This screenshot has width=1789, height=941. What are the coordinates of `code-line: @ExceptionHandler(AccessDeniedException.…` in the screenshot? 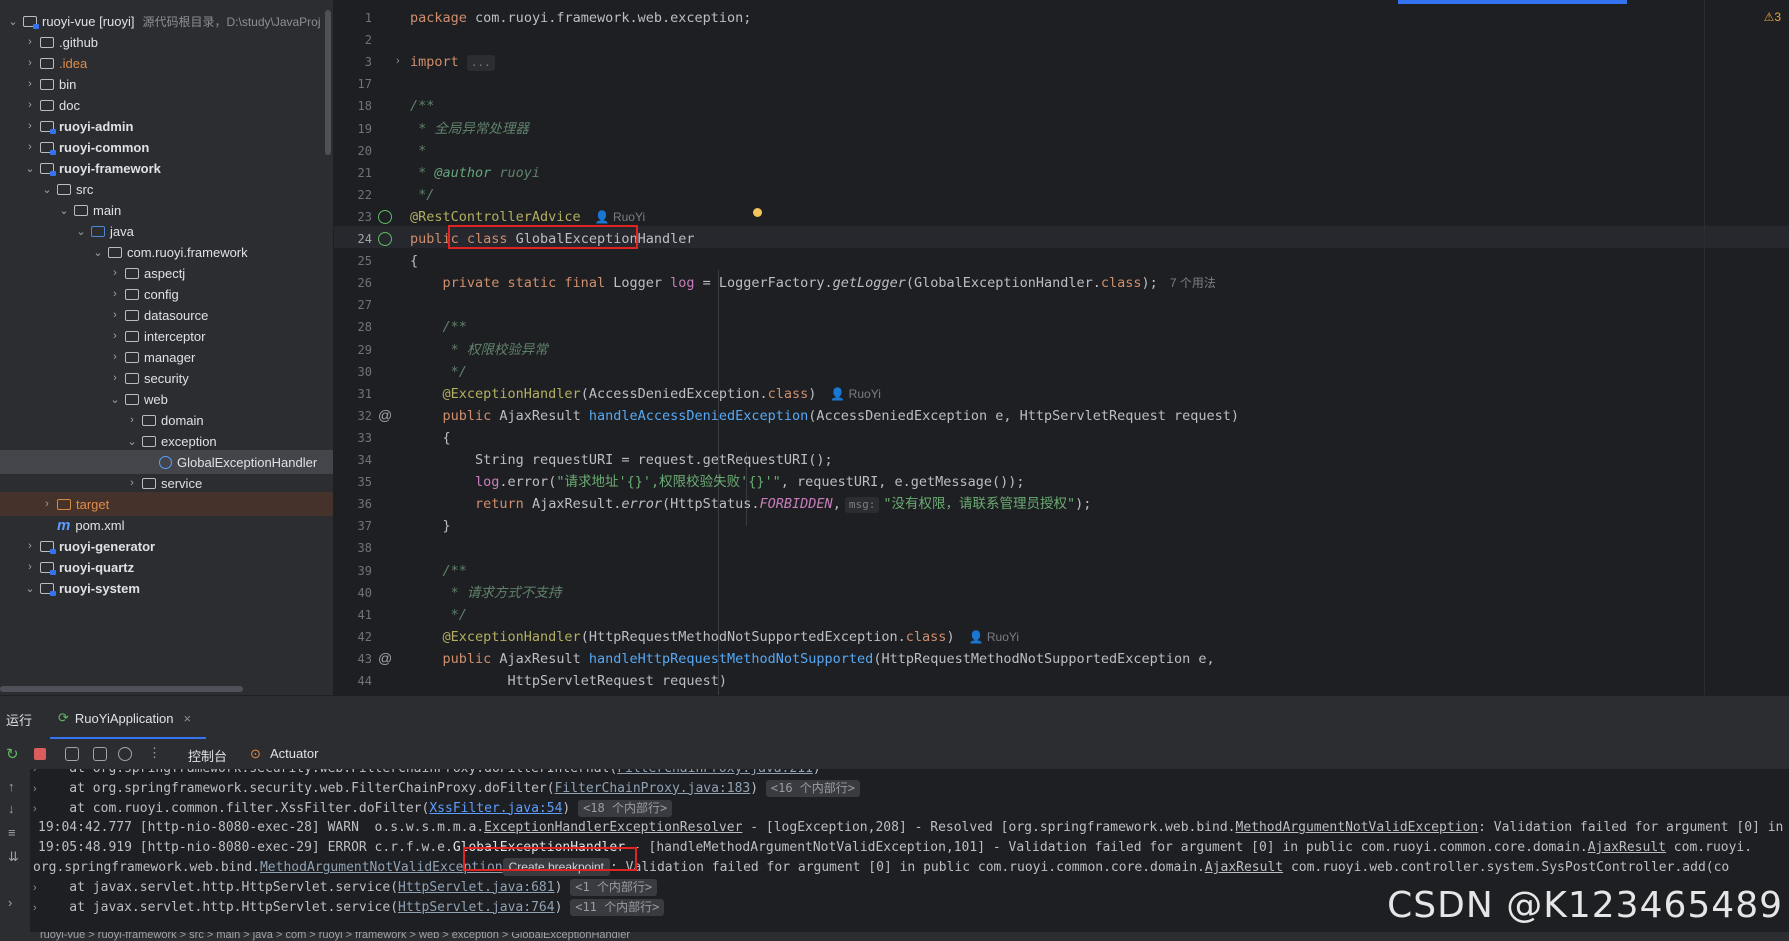 It's located at (645, 394).